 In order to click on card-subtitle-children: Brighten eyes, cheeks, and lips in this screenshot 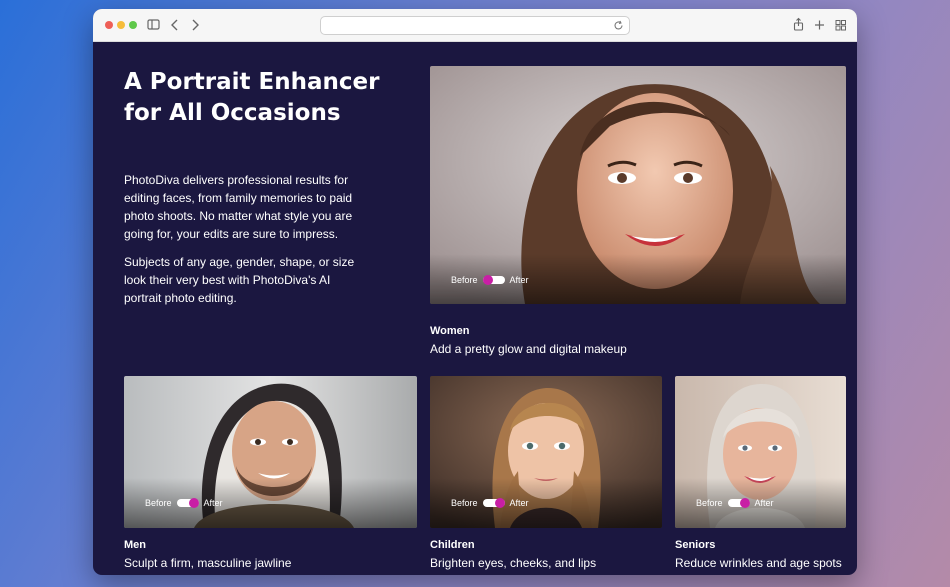, I will do `click(513, 563)`.